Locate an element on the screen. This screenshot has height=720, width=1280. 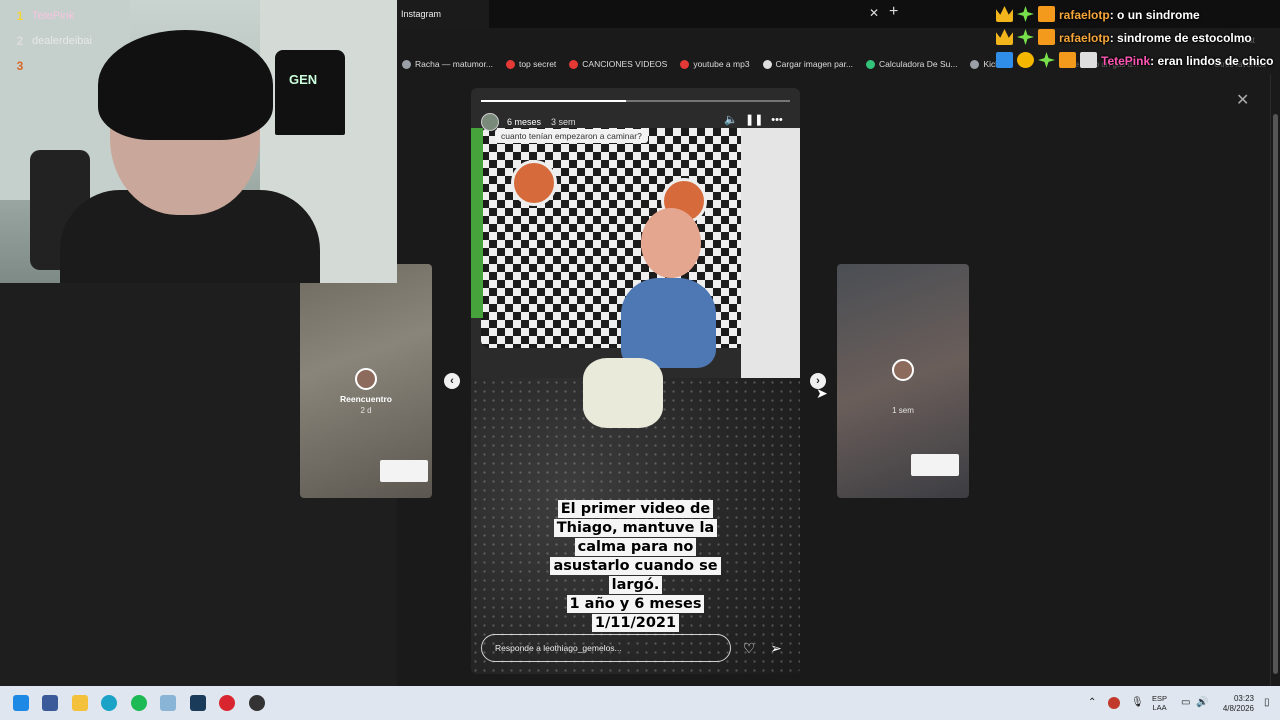
file-explorer-icon is located at coordinates (80, 703).